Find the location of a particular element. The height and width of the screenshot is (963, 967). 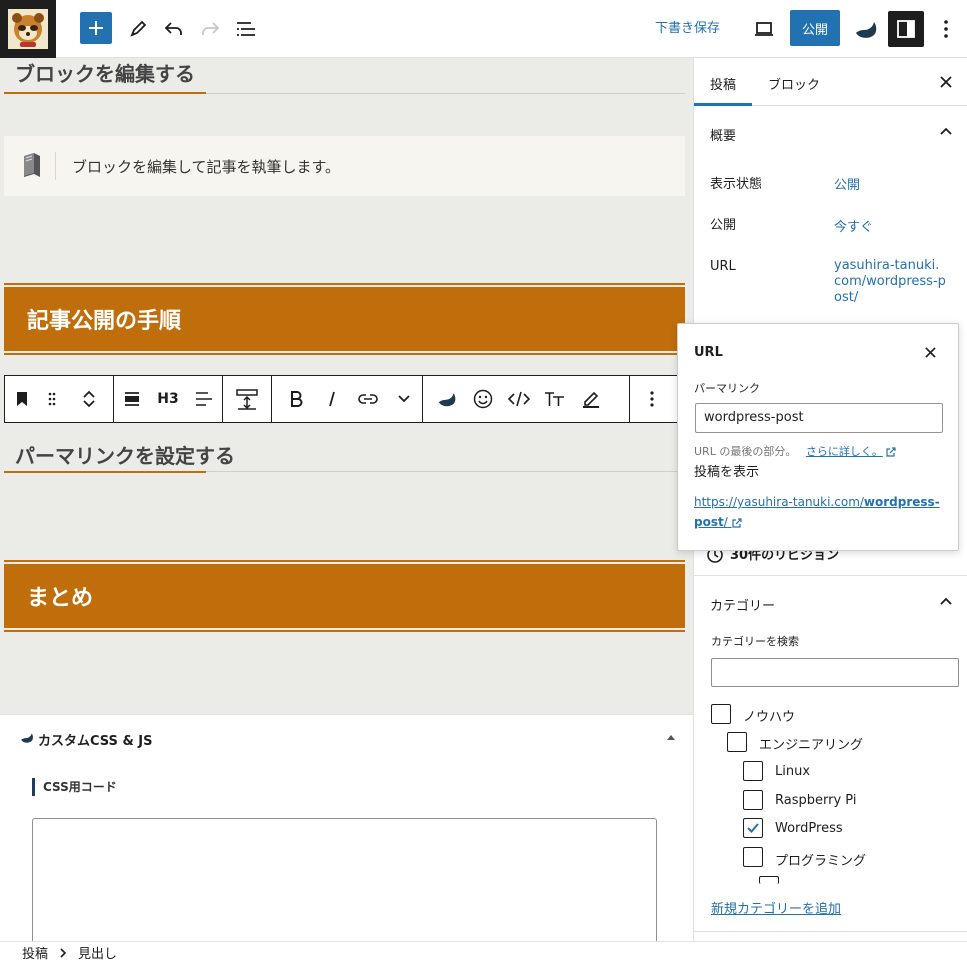

more-formats-button is located at coordinates (404, 399).